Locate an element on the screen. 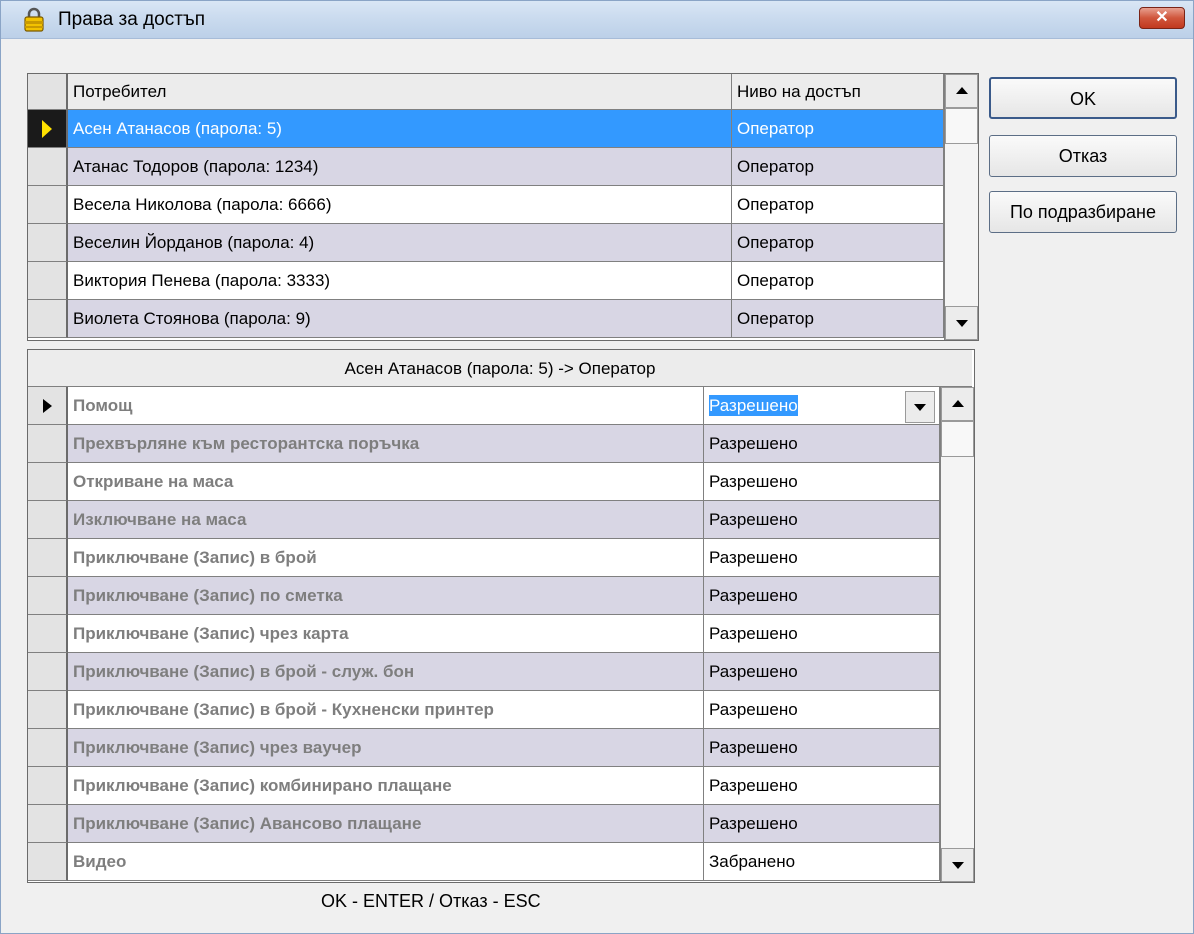 Image resolution: width=1194 pixels, height=934 pixels. user-name-cell: Виктория Пенева (парола: 3333) is located at coordinates (400, 281).